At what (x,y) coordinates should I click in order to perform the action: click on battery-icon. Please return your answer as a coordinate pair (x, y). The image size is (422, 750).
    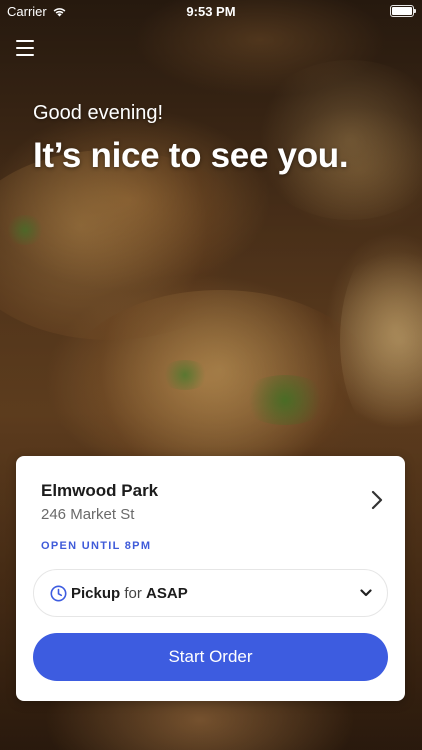
    Looking at the image, I should click on (403, 11).